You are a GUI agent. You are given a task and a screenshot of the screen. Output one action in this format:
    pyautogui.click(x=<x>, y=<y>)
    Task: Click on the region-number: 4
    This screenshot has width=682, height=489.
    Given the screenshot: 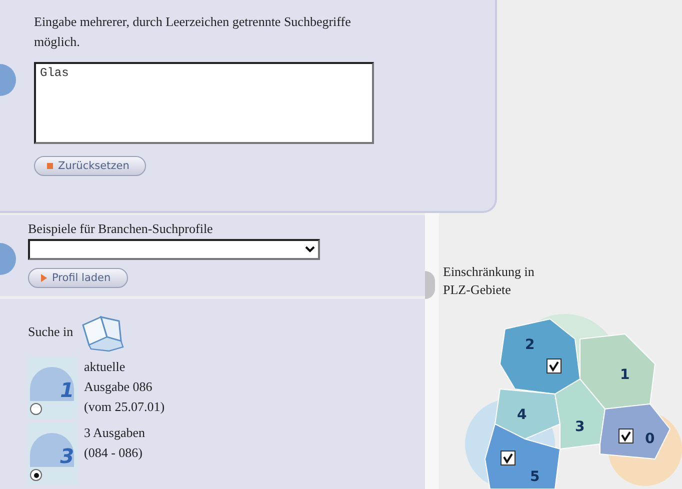 What is the action you would take?
    pyautogui.click(x=522, y=415)
    